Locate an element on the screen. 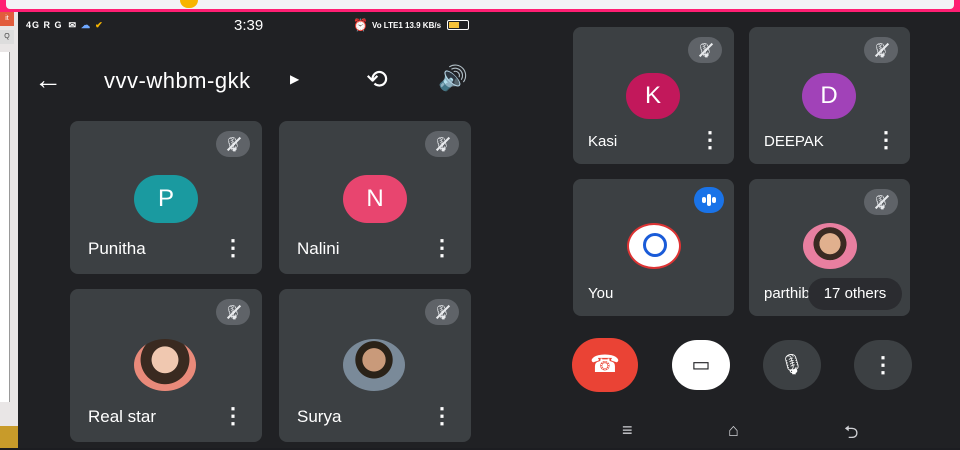 Image resolution: width=960 pixels, height=450 pixels. avatar: D is located at coordinates (829, 96).